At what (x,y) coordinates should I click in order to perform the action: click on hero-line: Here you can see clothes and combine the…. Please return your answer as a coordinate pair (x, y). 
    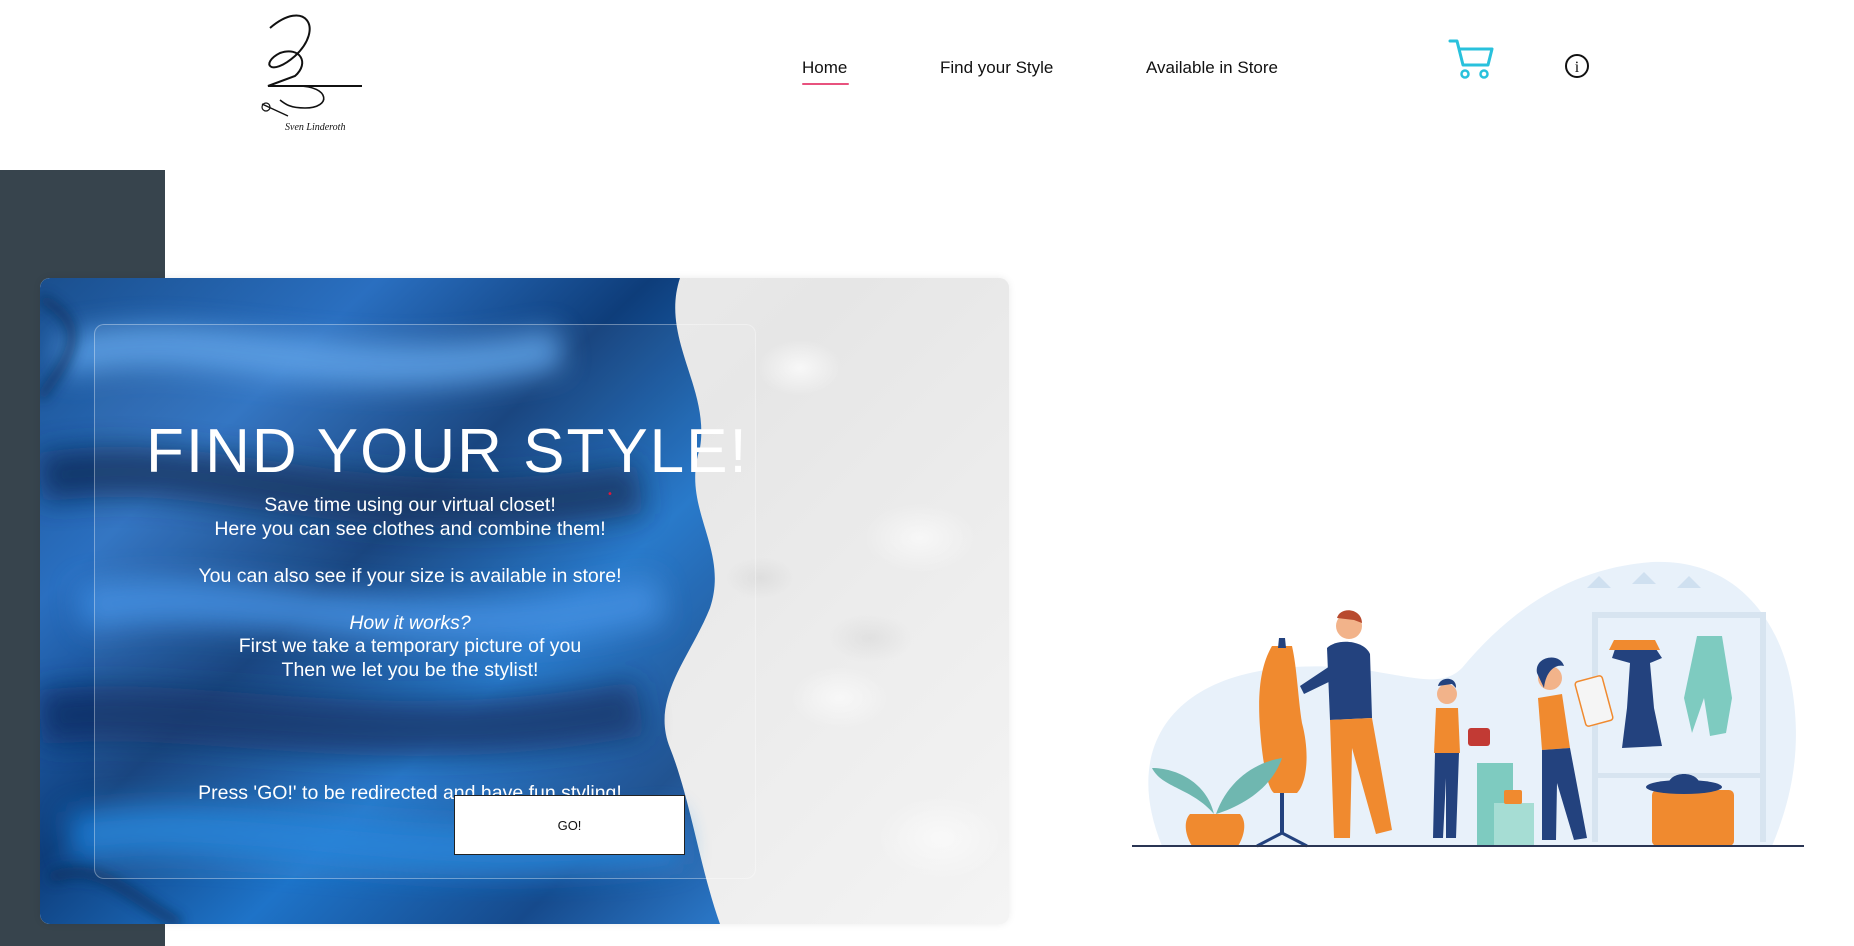
    Looking at the image, I should click on (410, 528).